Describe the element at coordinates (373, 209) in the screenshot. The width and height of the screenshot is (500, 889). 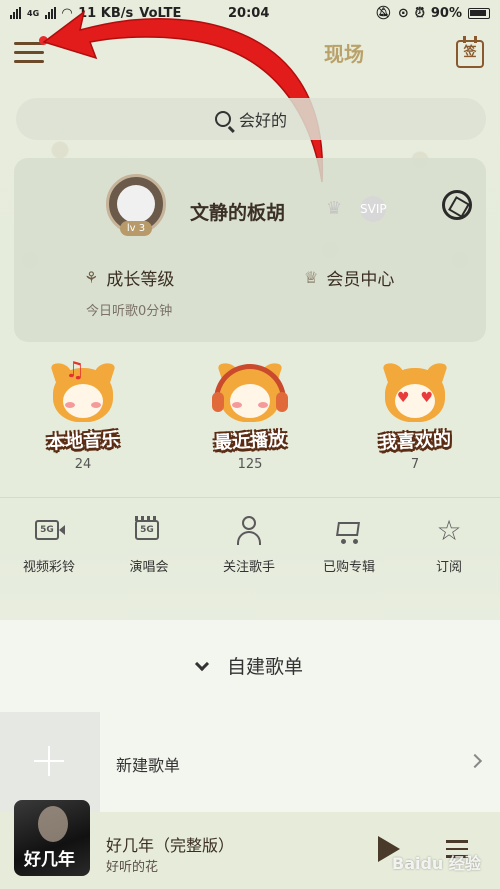
I see `svip-badge: SVIP` at that location.